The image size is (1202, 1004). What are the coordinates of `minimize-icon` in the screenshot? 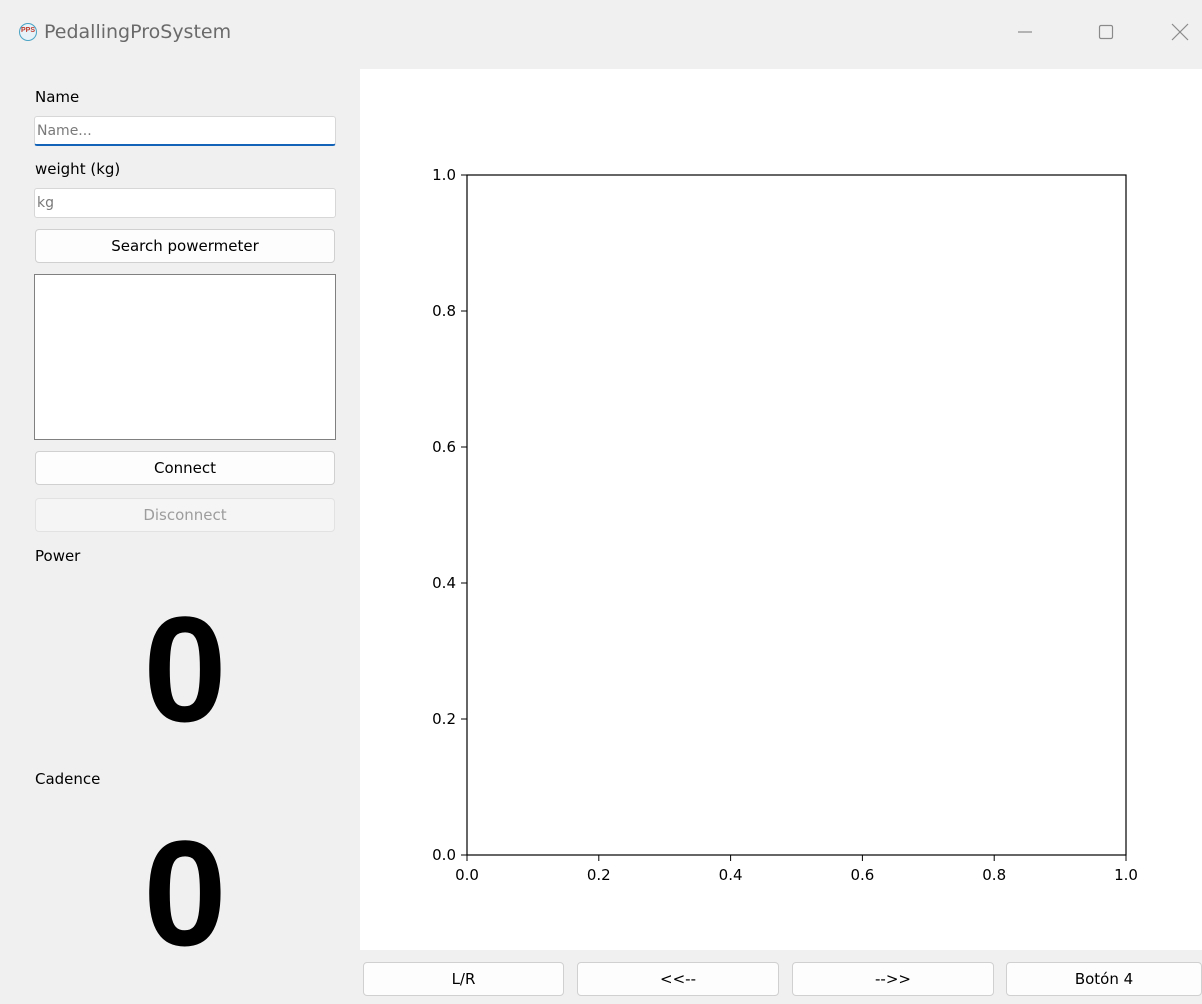 It's located at (1025, 32).